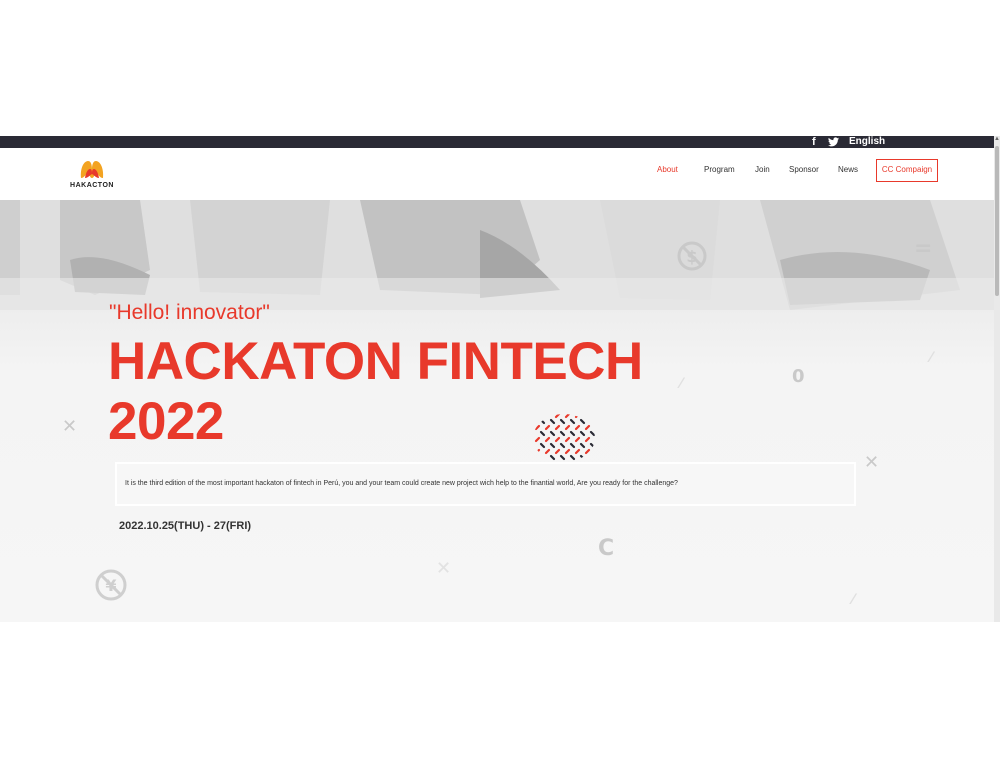 The height and width of the screenshot is (768, 1000). I want to click on logo-text: HAKACTON, so click(92, 185).